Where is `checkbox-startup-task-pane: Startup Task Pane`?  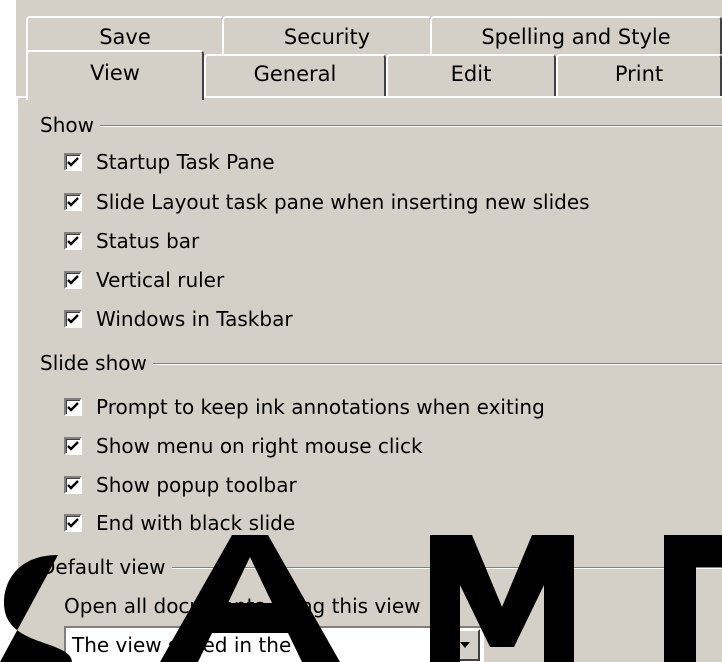 checkbox-startup-task-pane: Startup Task Pane is located at coordinates (169, 162).